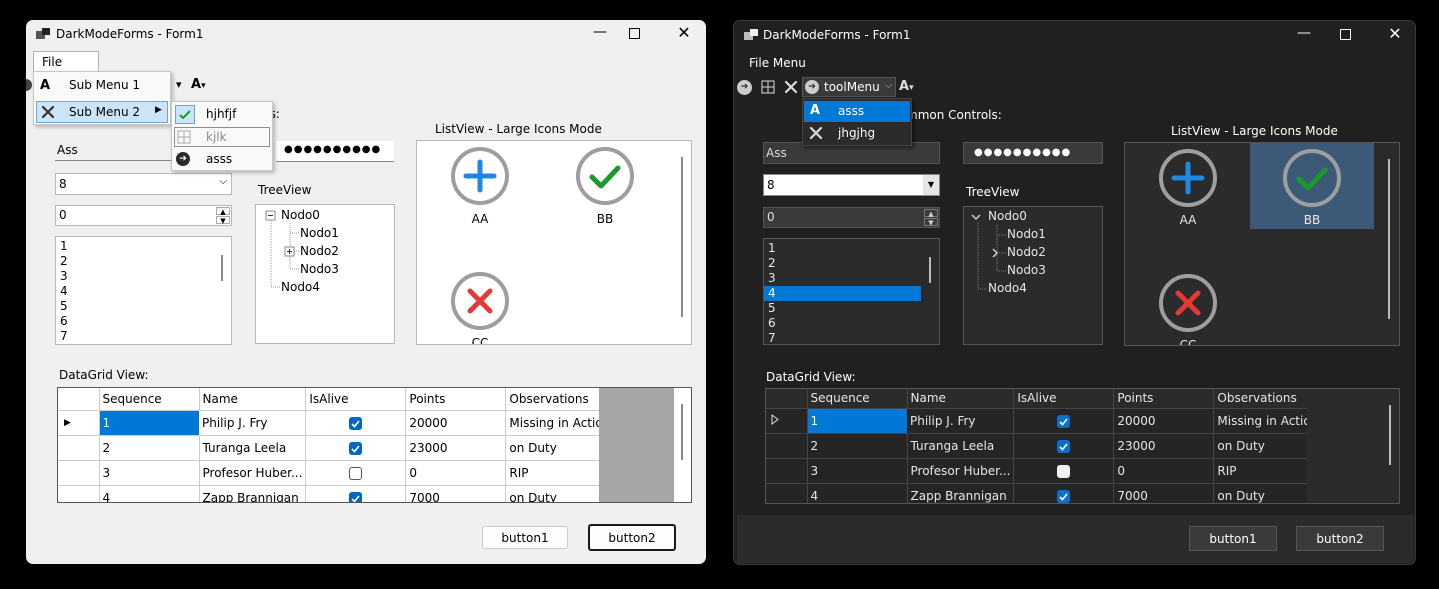 The image size is (1439, 589). Describe the element at coordinates (216, 137) in the screenshot. I see `submenu-item: kjlk` at that location.